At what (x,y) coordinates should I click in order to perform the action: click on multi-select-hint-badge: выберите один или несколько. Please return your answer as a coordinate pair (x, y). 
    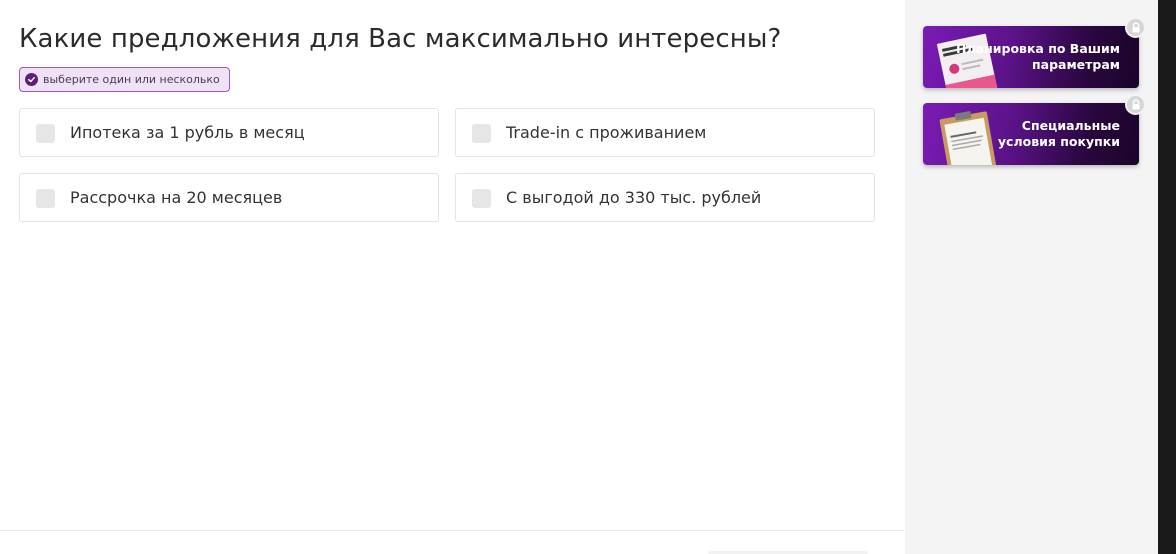
    Looking at the image, I should click on (124, 79).